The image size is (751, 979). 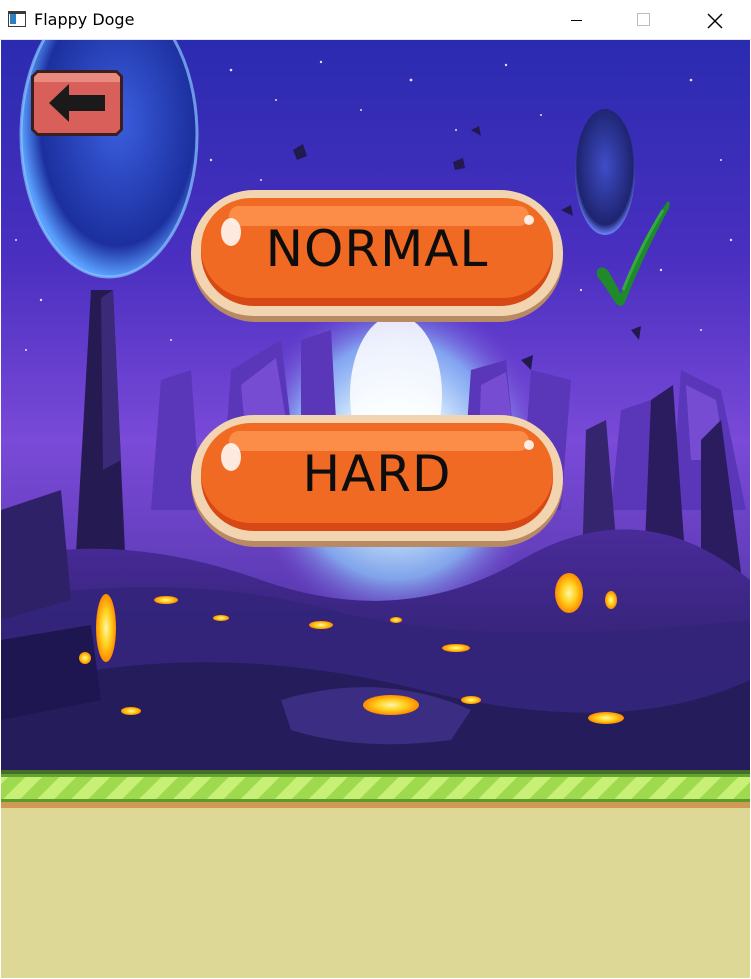 What do you see at coordinates (17, 19) in the screenshot?
I see `app-icon` at bounding box center [17, 19].